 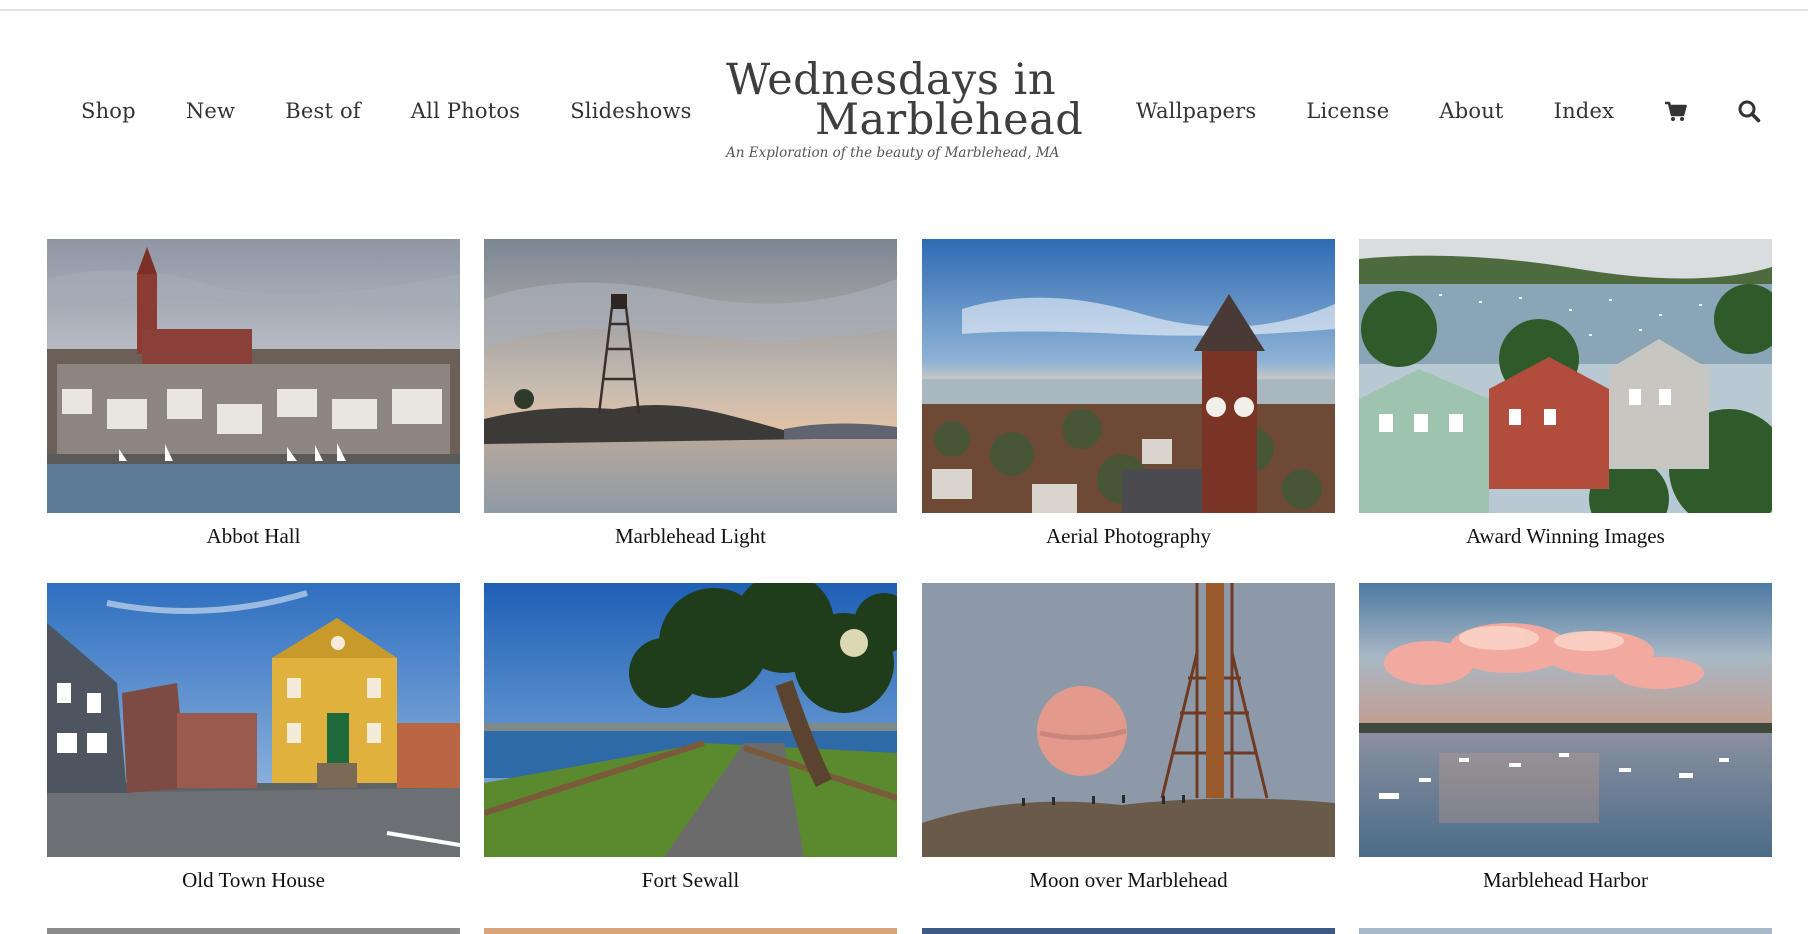 I want to click on gallery-title: Moon over Marblehead, so click(x=1128, y=880).